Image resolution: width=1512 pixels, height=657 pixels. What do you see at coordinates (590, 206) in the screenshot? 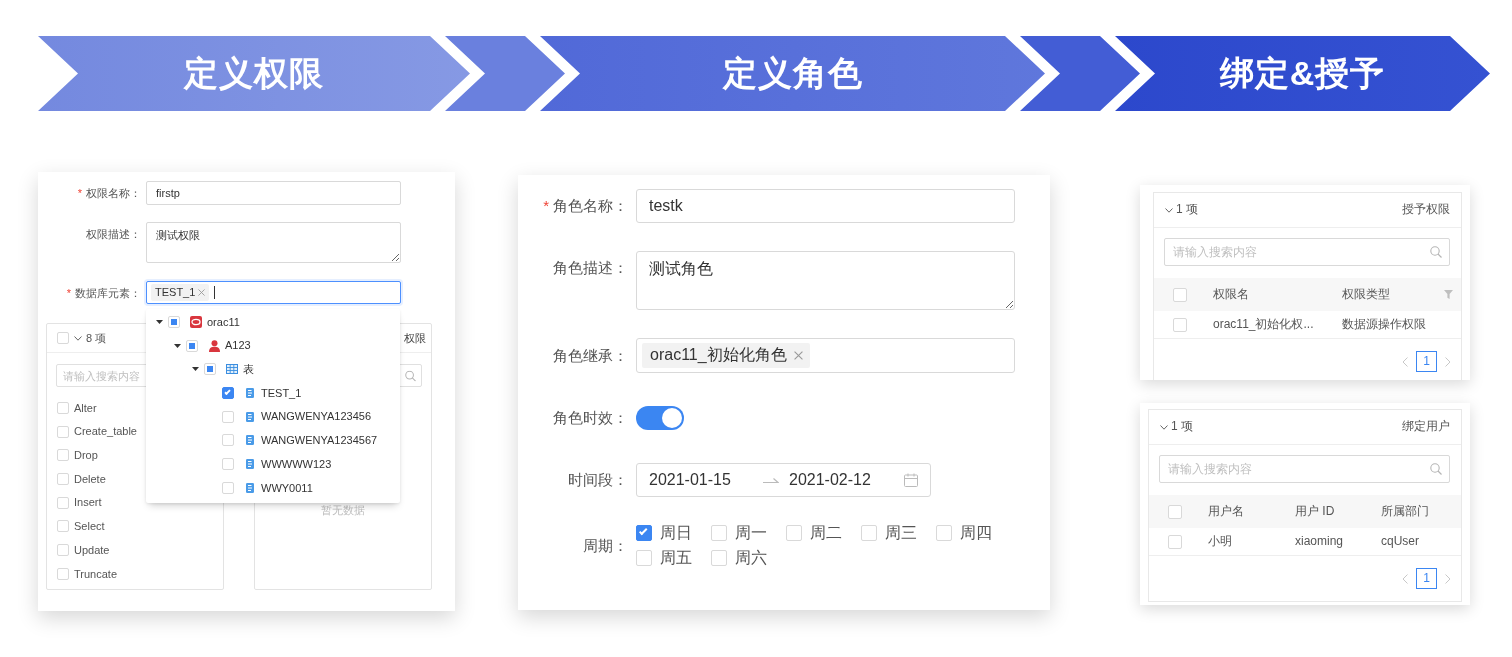
I see `form-label: 角色名称：` at bounding box center [590, 206].